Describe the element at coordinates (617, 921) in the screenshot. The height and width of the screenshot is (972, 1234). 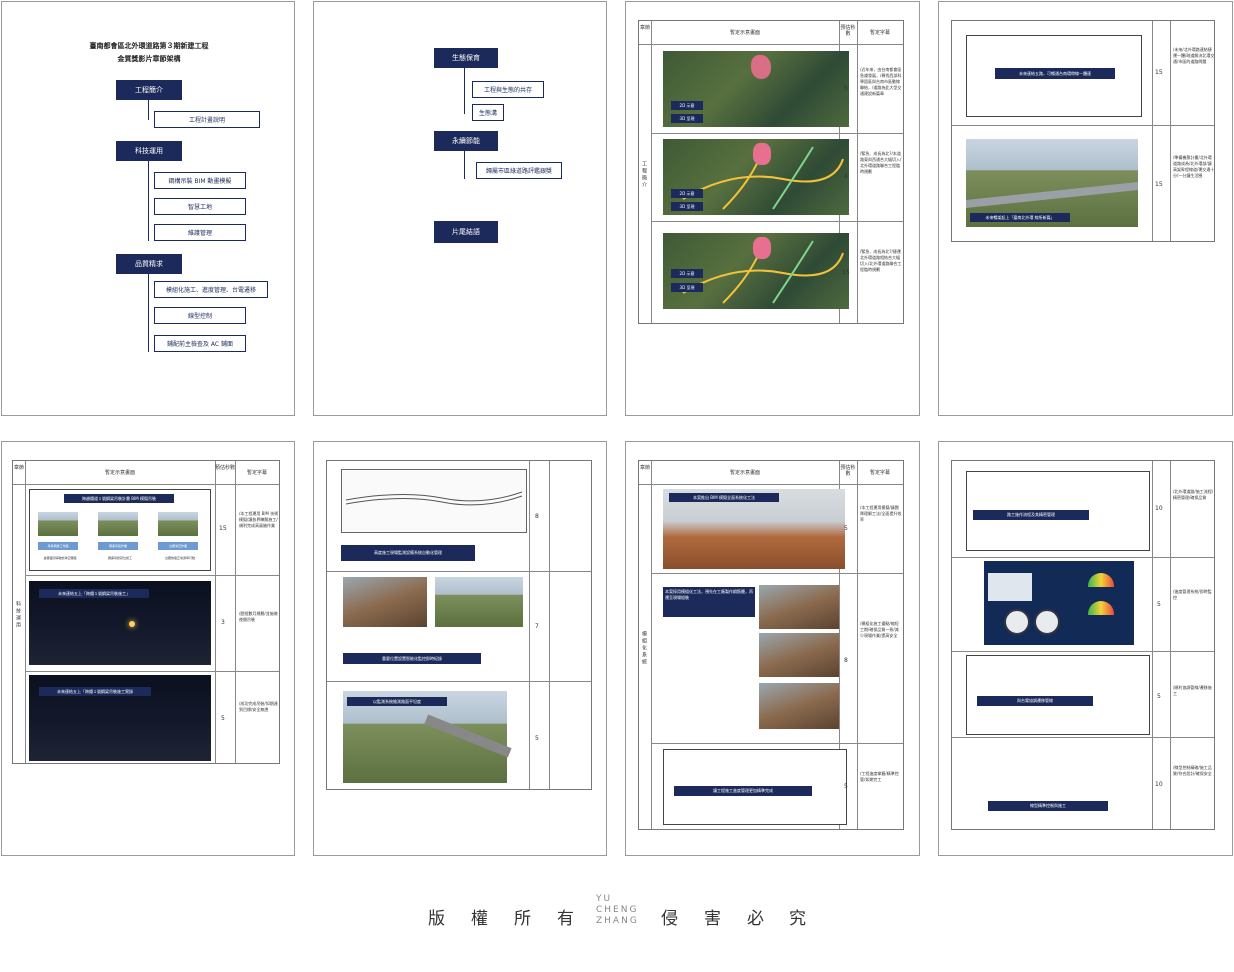
I see `logo-line: ZHANG` at that location.